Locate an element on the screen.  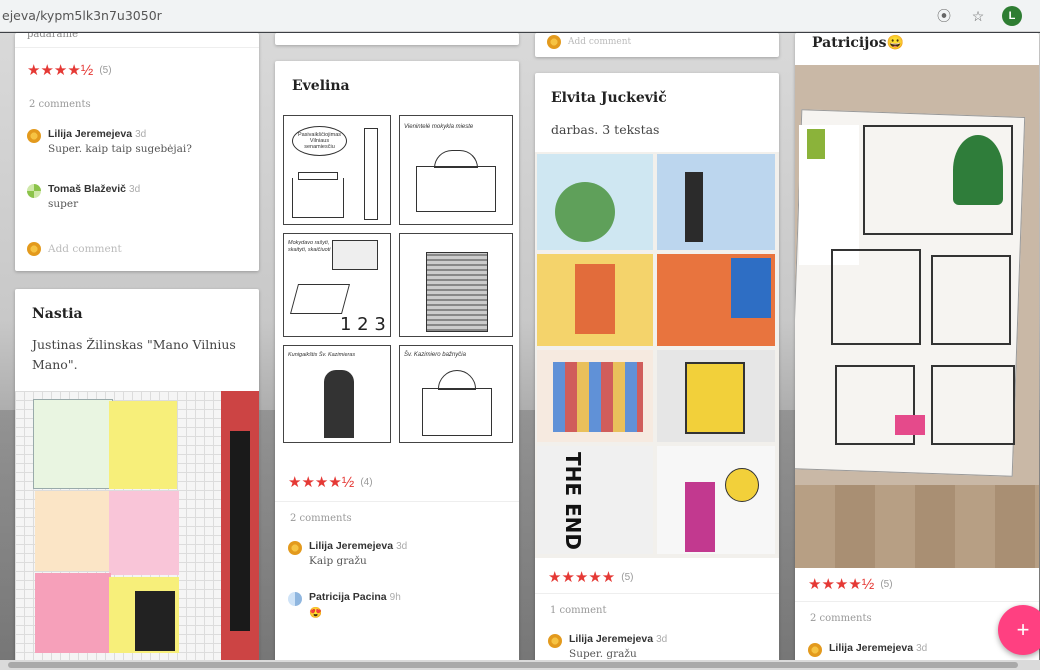
horizontal-scrollbar is located at coordinates (520, 665).